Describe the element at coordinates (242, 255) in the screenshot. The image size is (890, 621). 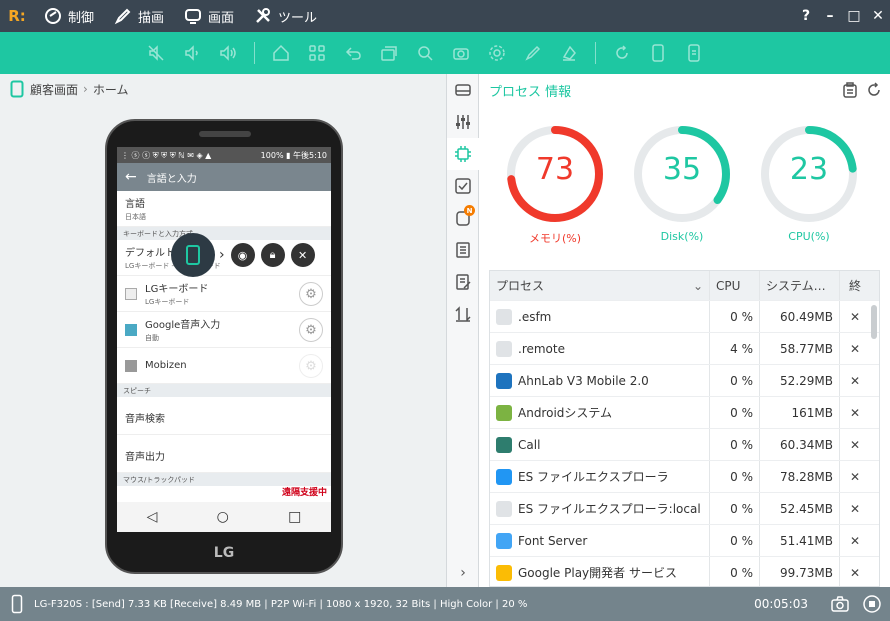
I see `chat-icon: ◉` at that location.